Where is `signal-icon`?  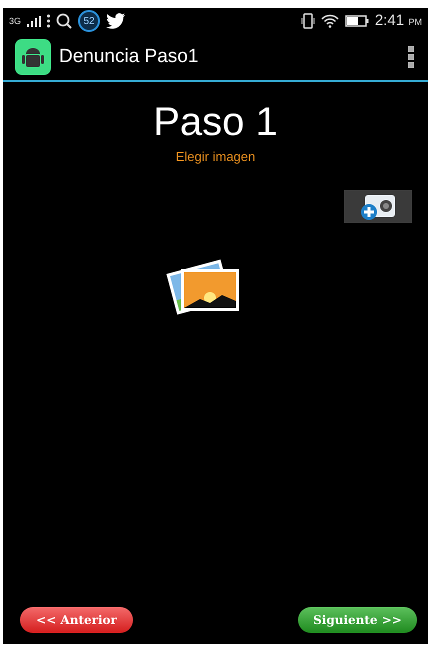
signal-icon is located at coordinates (34, 21).